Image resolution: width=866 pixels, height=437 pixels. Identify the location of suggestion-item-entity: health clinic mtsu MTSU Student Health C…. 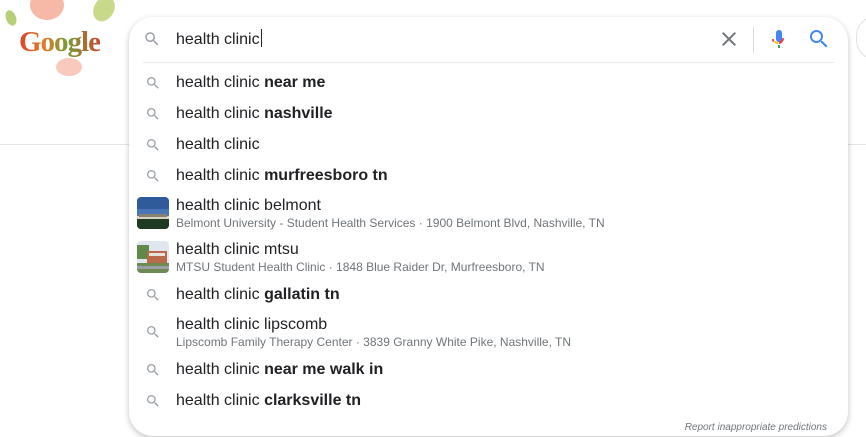
(488, 257).